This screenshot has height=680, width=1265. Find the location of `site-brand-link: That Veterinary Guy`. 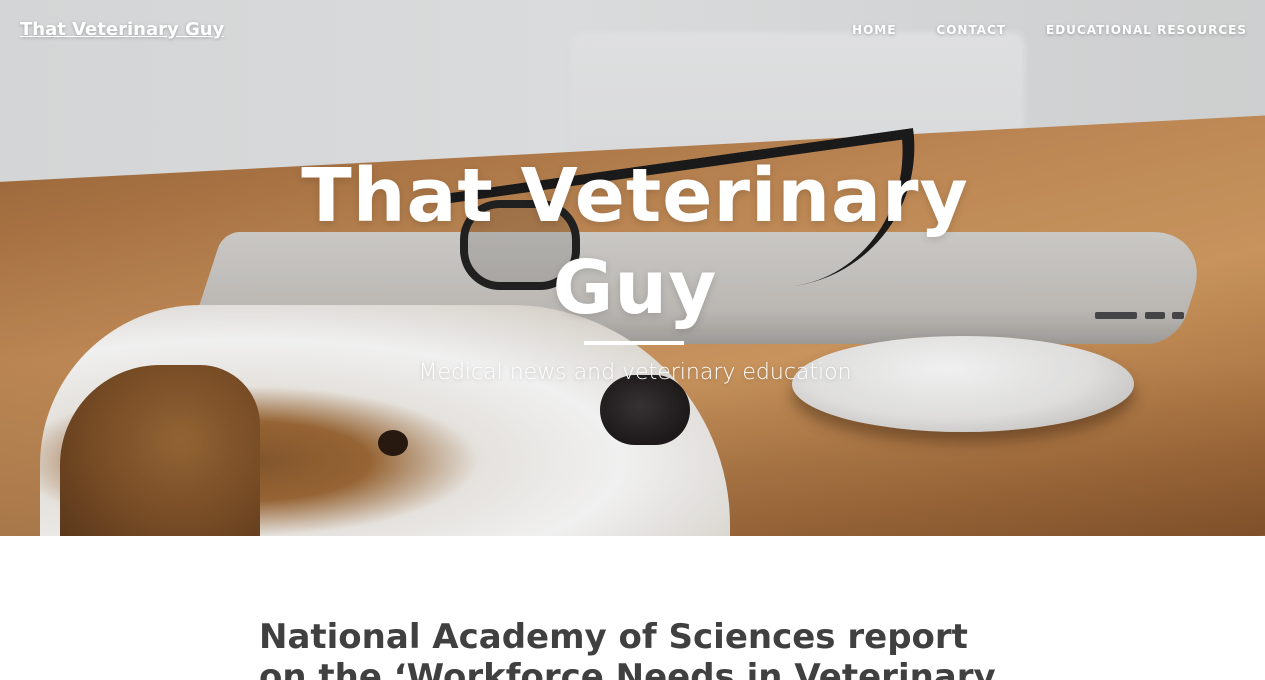

site-brand-link: That Veterinary Guy is located at coordinates (122, 29).